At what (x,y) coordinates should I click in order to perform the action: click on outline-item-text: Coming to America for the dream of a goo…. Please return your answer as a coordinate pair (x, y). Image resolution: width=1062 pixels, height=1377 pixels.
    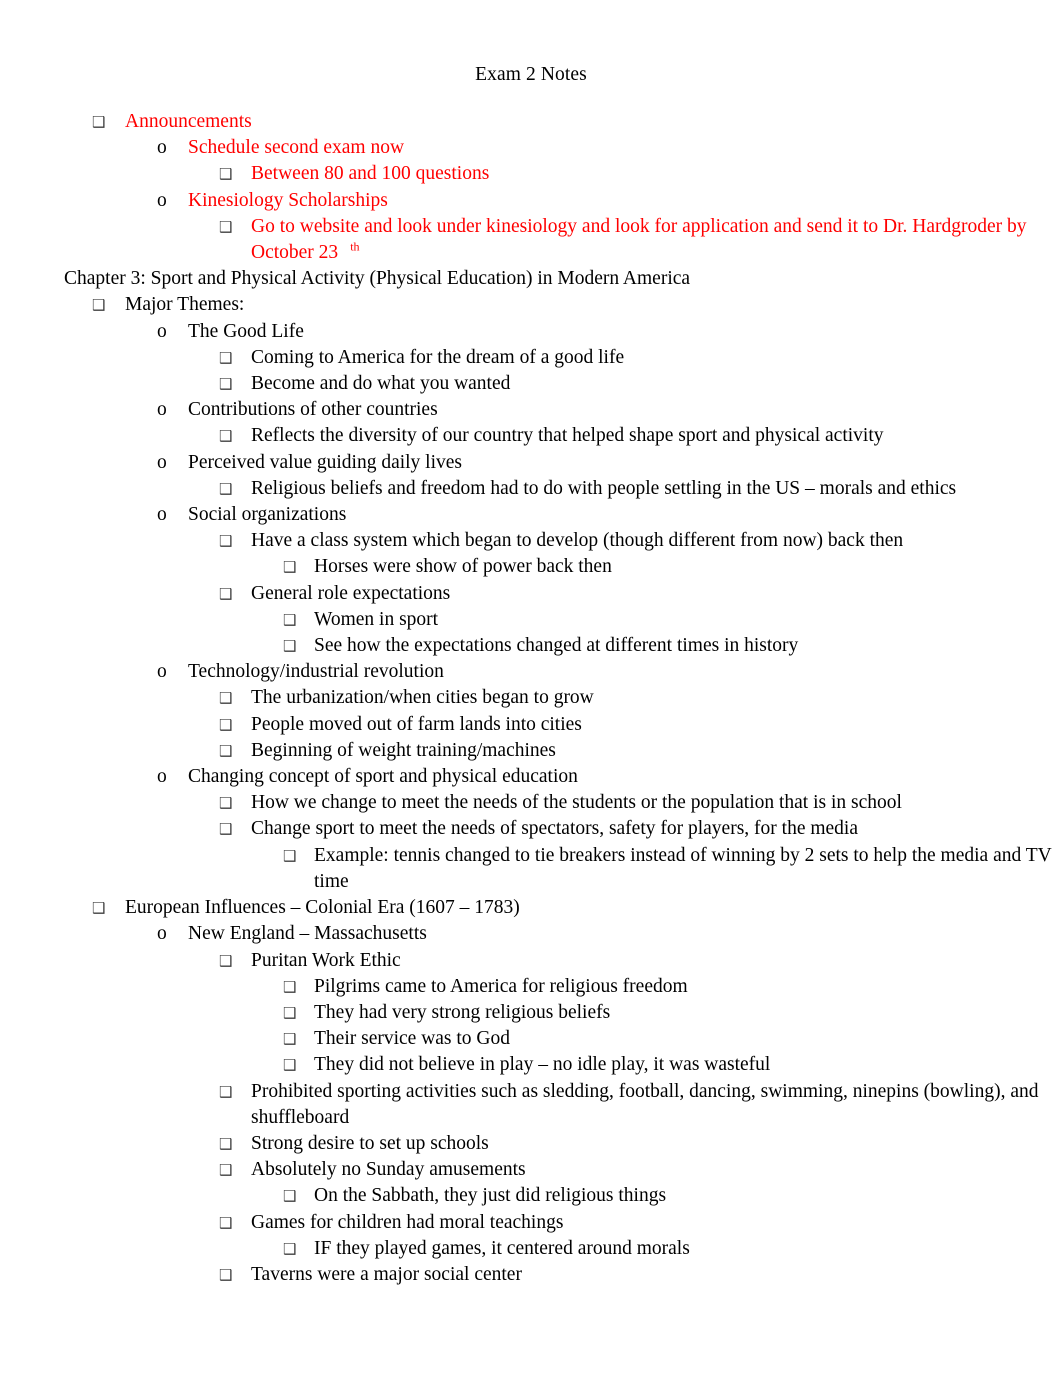
    Looking at the image, I should click on (438, 357).